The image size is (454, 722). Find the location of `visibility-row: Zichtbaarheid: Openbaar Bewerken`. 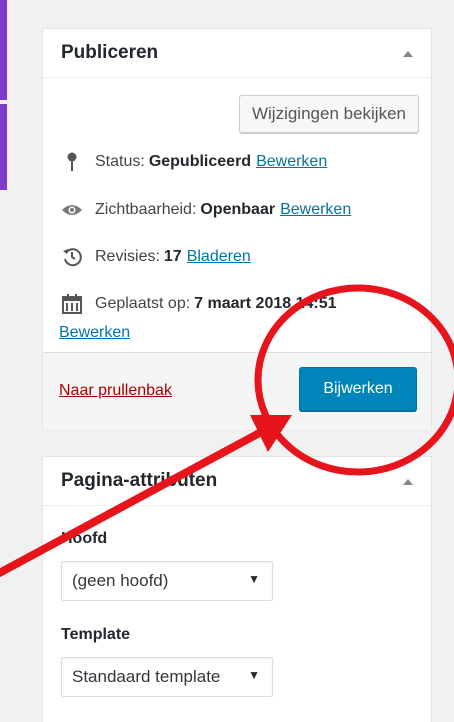

visibility-row: Zichtbaarheid: Openbaar Bewerken is located at coordinates (206, 210).